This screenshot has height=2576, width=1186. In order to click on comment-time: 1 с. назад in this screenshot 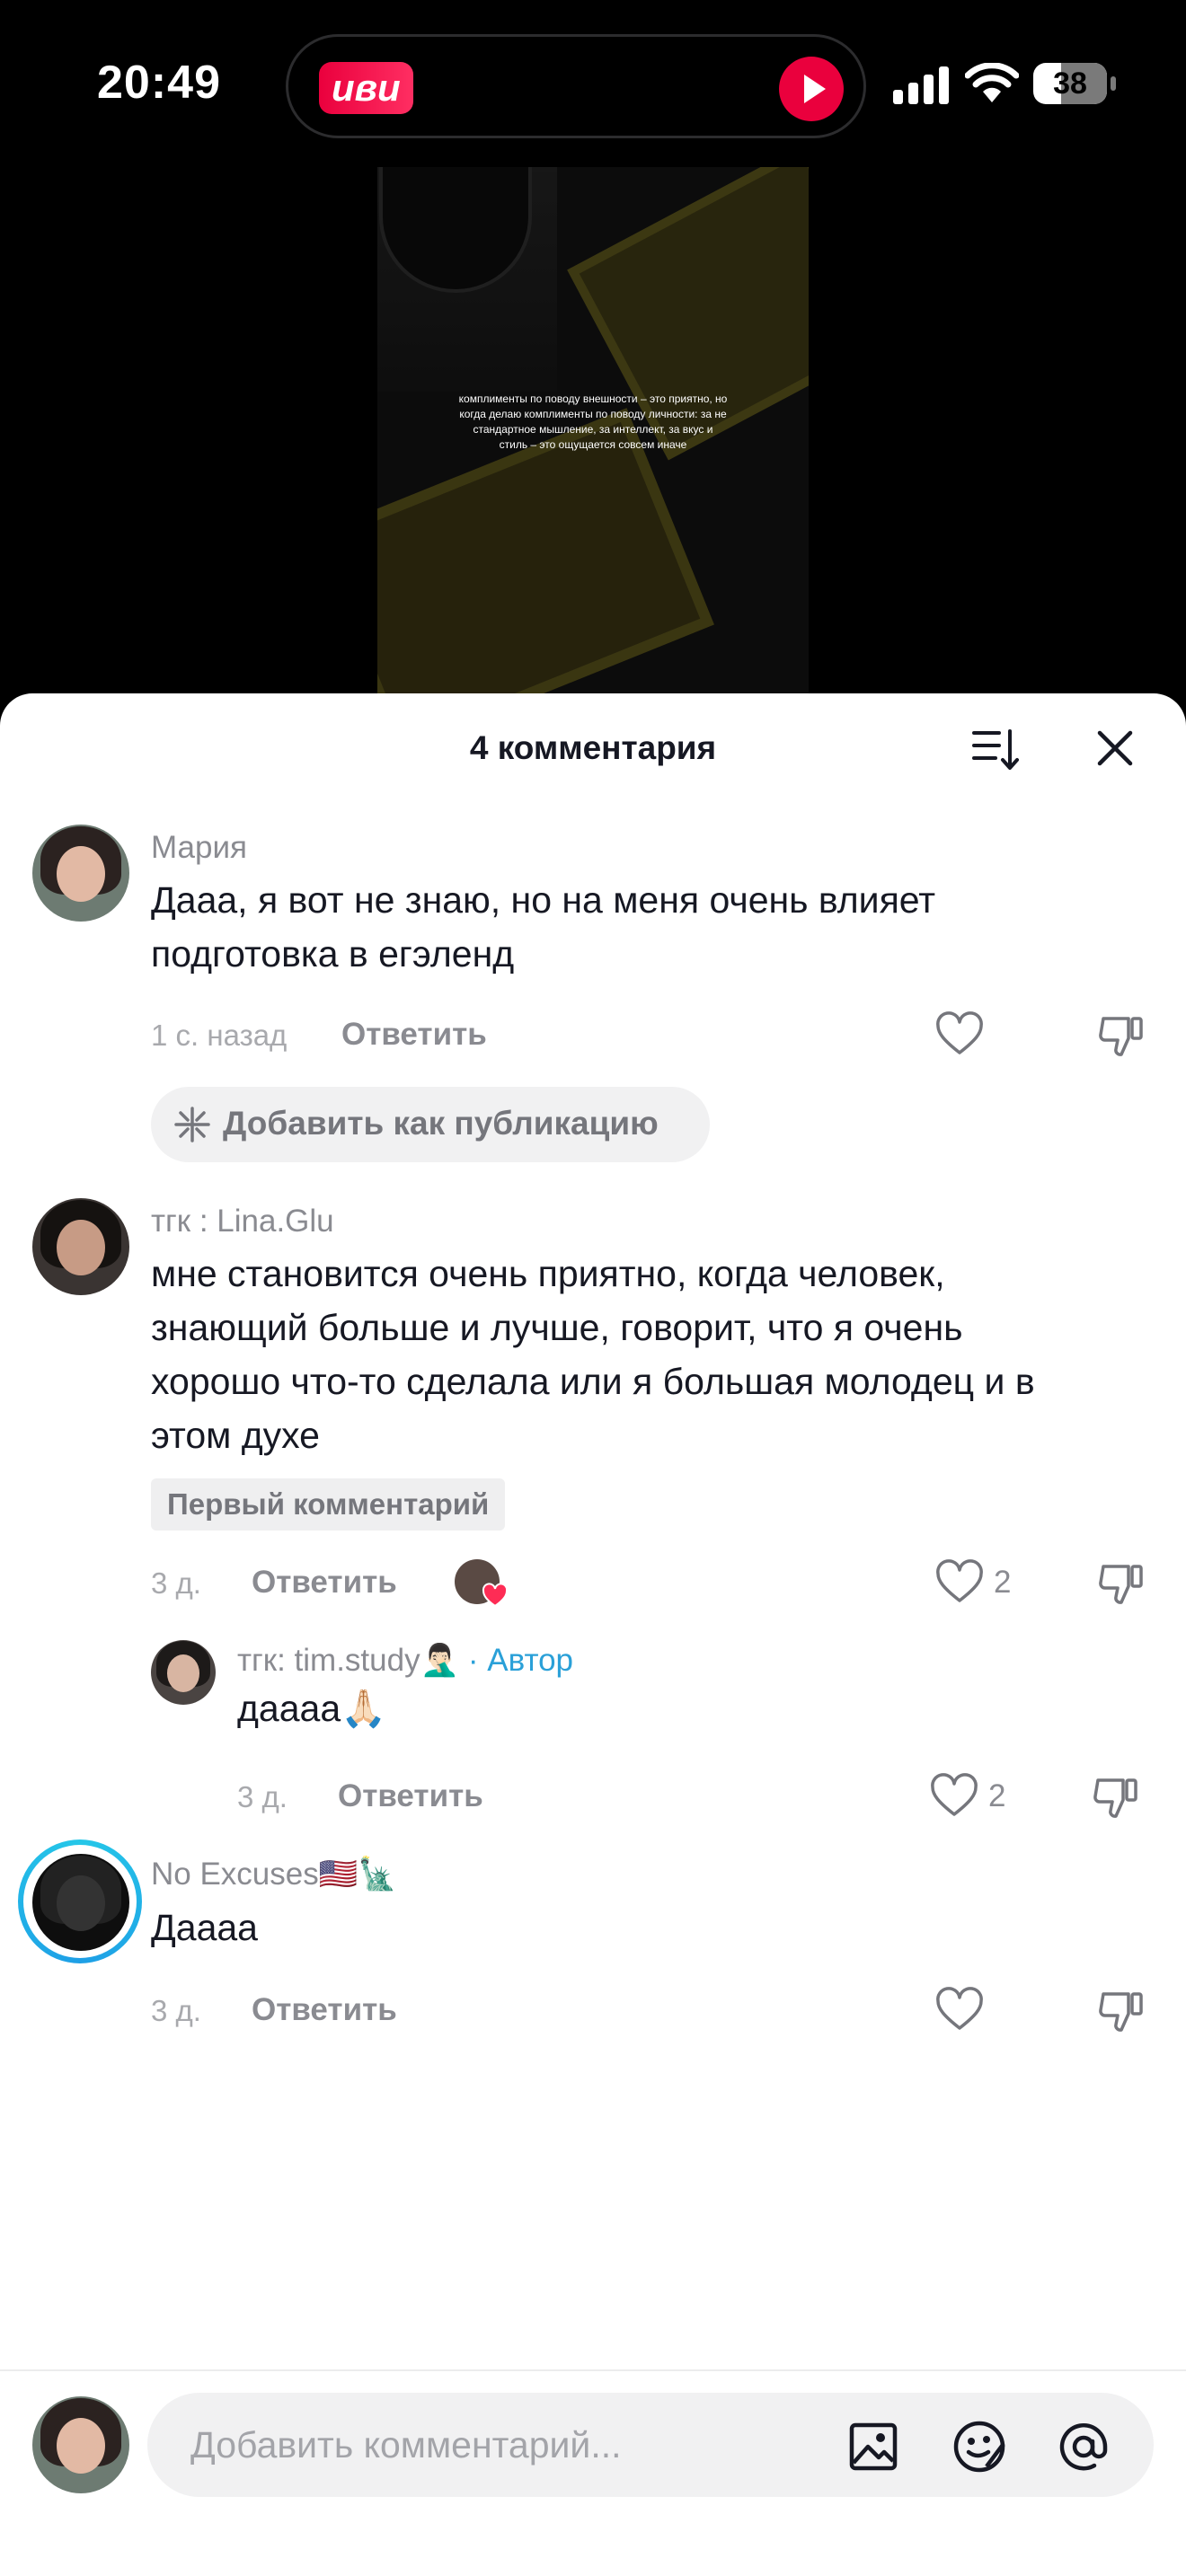, I will do `click(219, 1035)`.